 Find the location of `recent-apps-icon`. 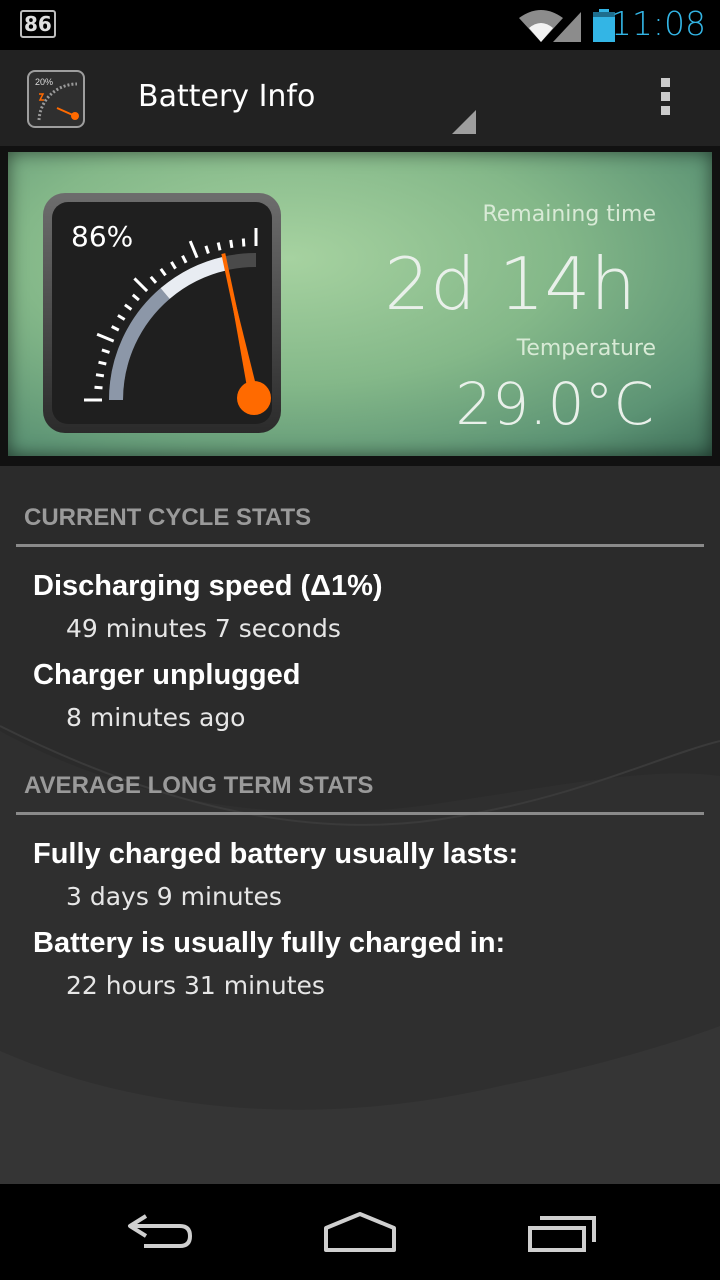

recent-apps-icon is located at coordinates (562, 1232).